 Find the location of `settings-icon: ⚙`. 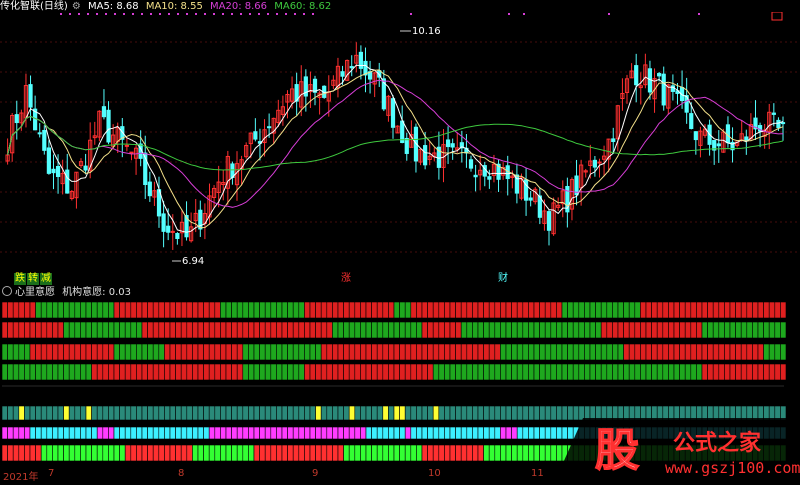

settings-icon: ⚙ is located at coordinates (76, 6).